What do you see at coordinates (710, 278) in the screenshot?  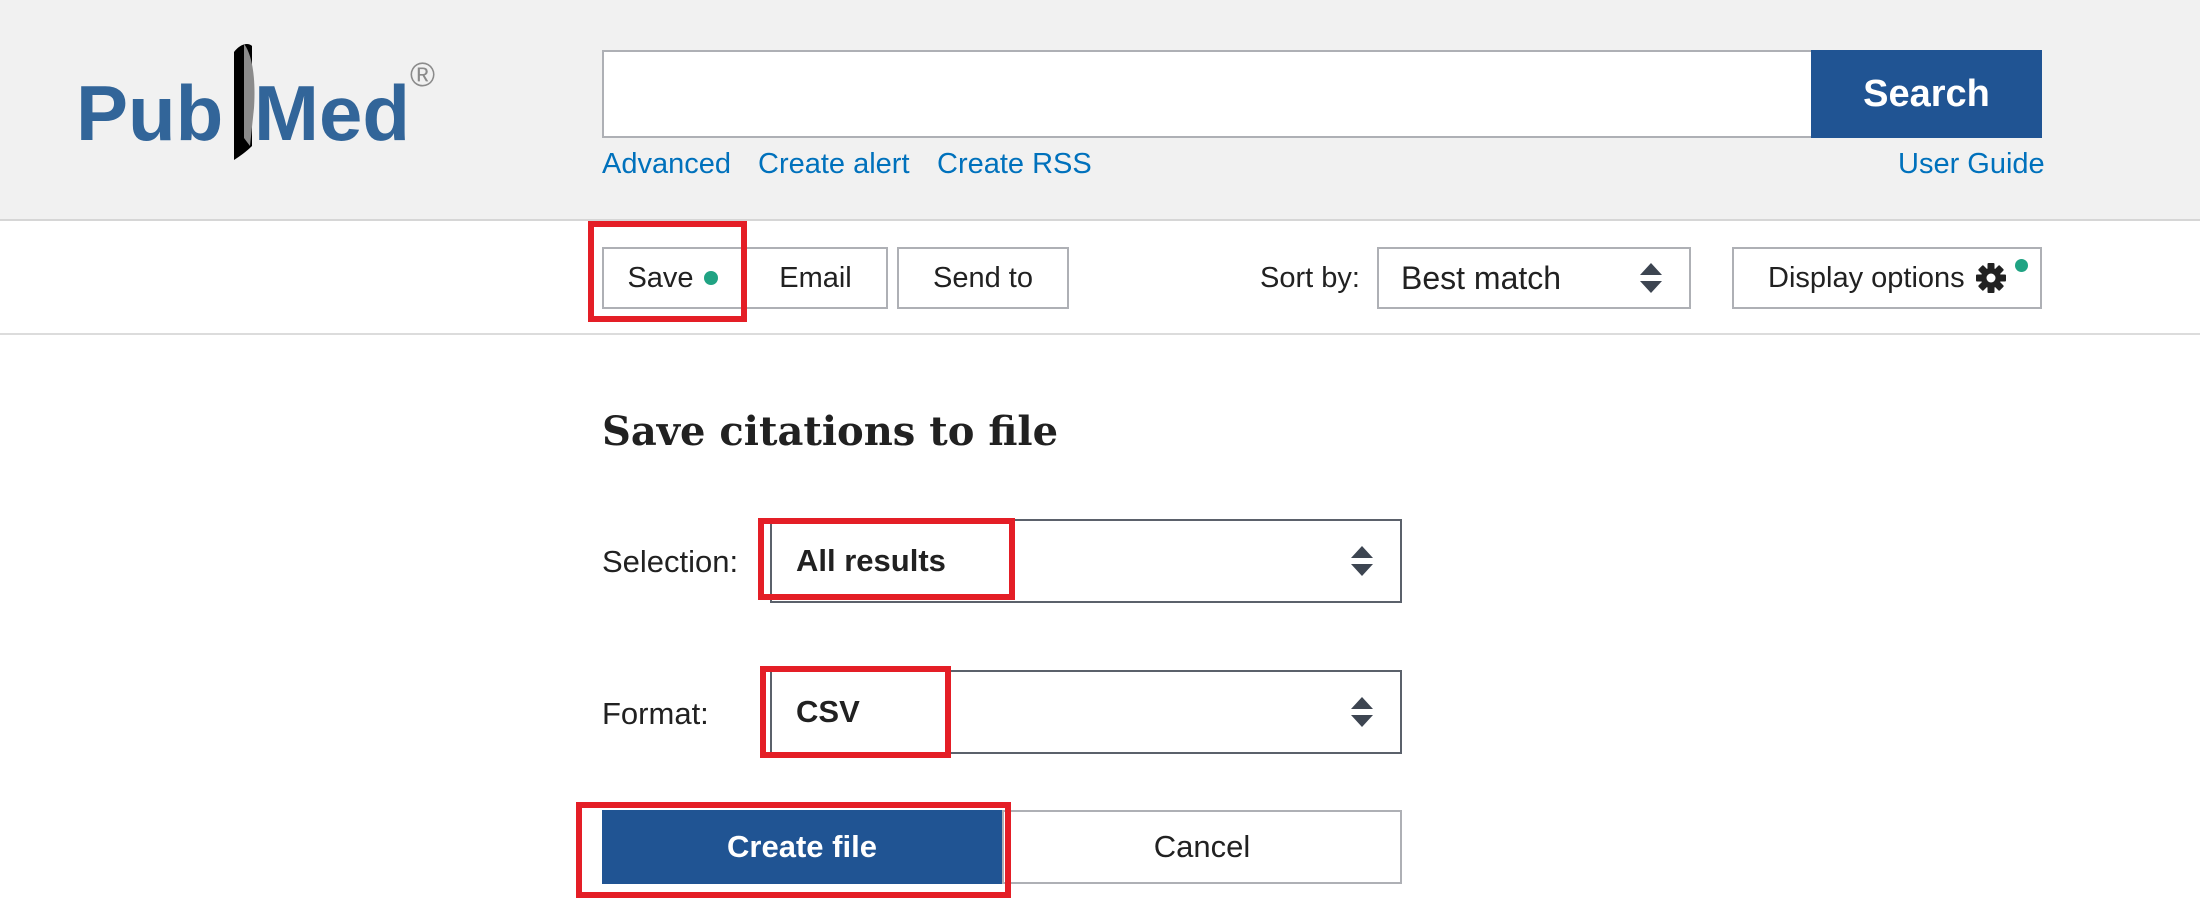 I see `status-dot-icon` at bounding box center [710, 278].